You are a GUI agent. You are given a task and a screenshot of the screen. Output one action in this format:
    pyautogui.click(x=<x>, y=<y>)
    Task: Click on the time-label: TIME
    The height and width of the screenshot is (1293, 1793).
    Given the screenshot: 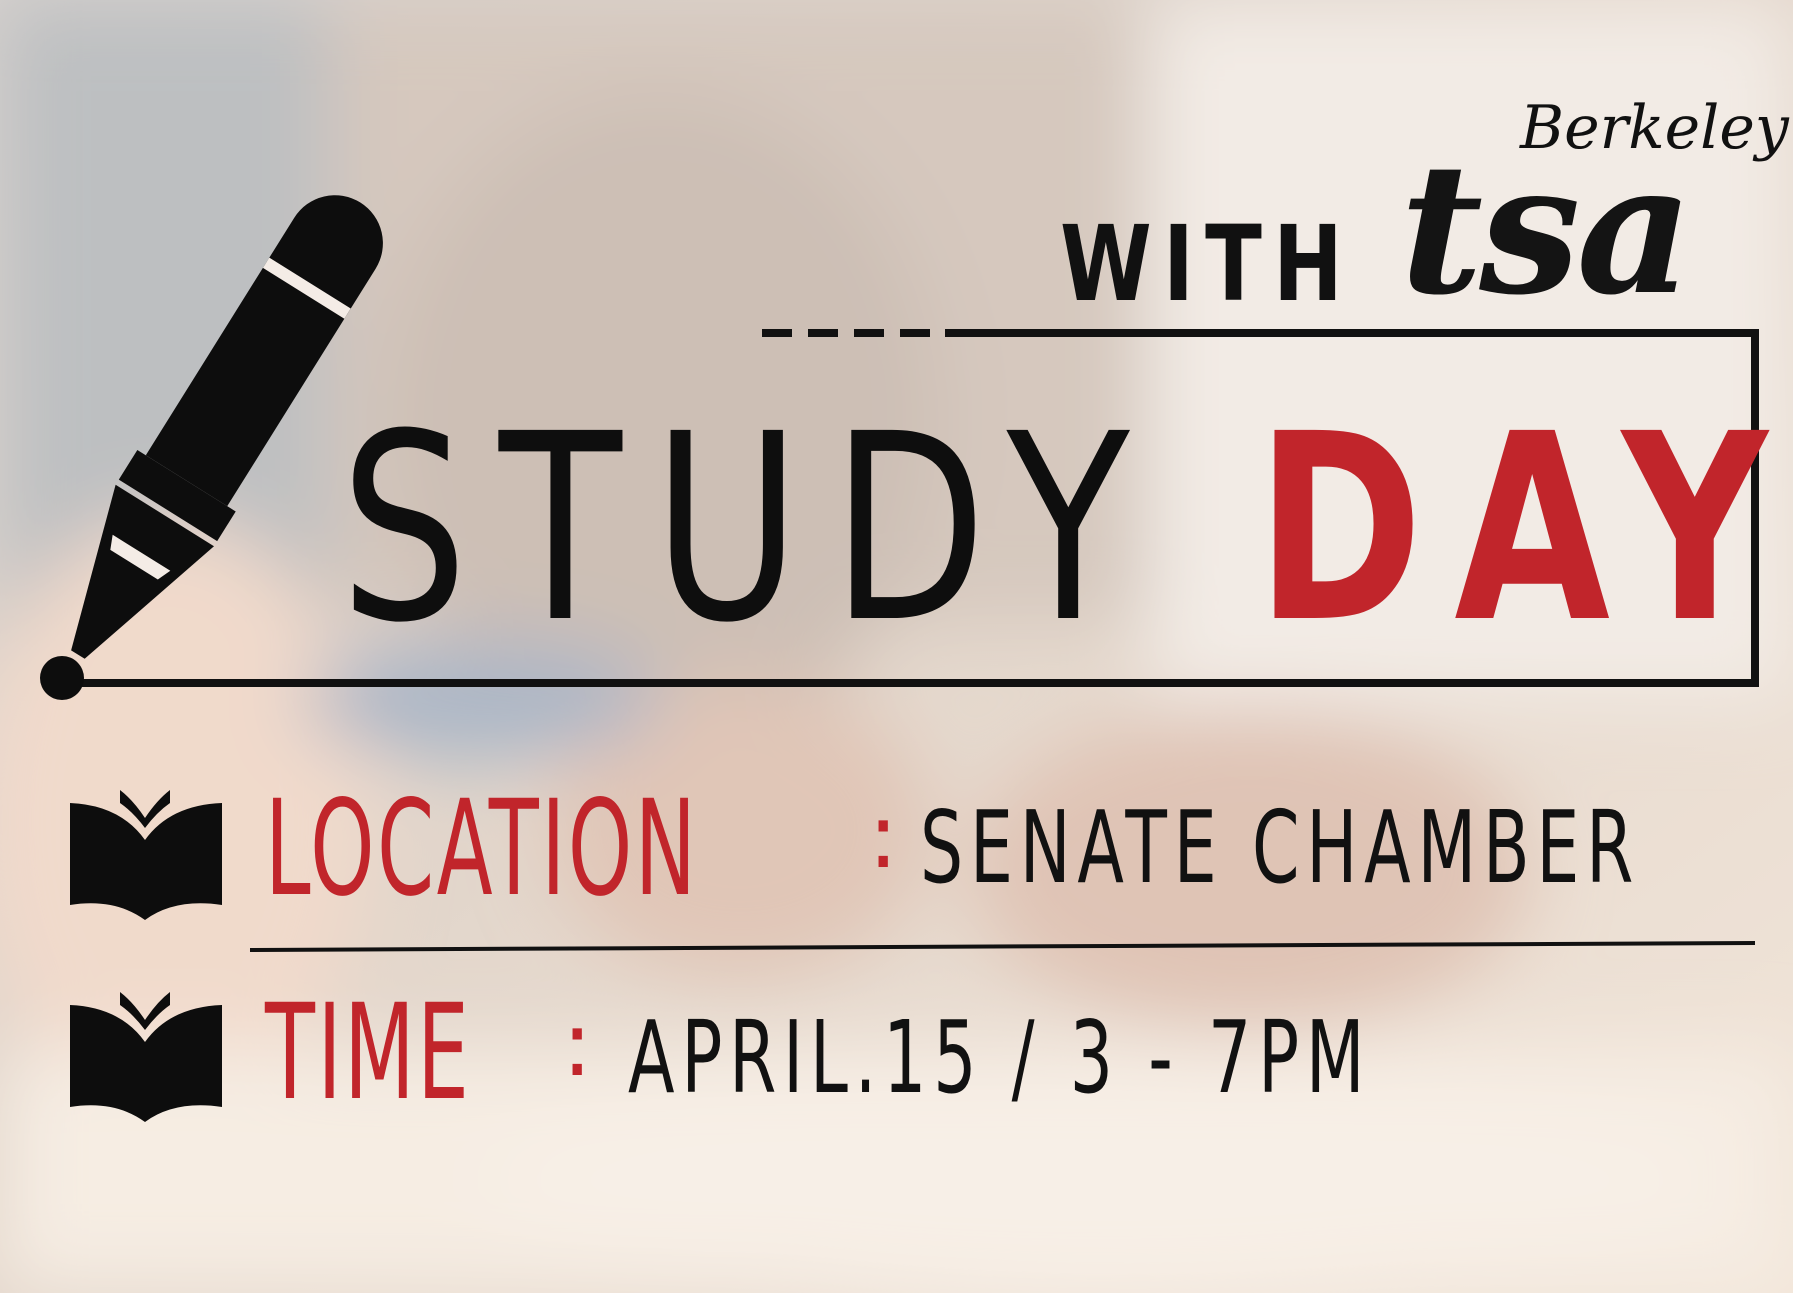 What is the action you would take?
    pyautogui.click(x=368, y=1053)
    